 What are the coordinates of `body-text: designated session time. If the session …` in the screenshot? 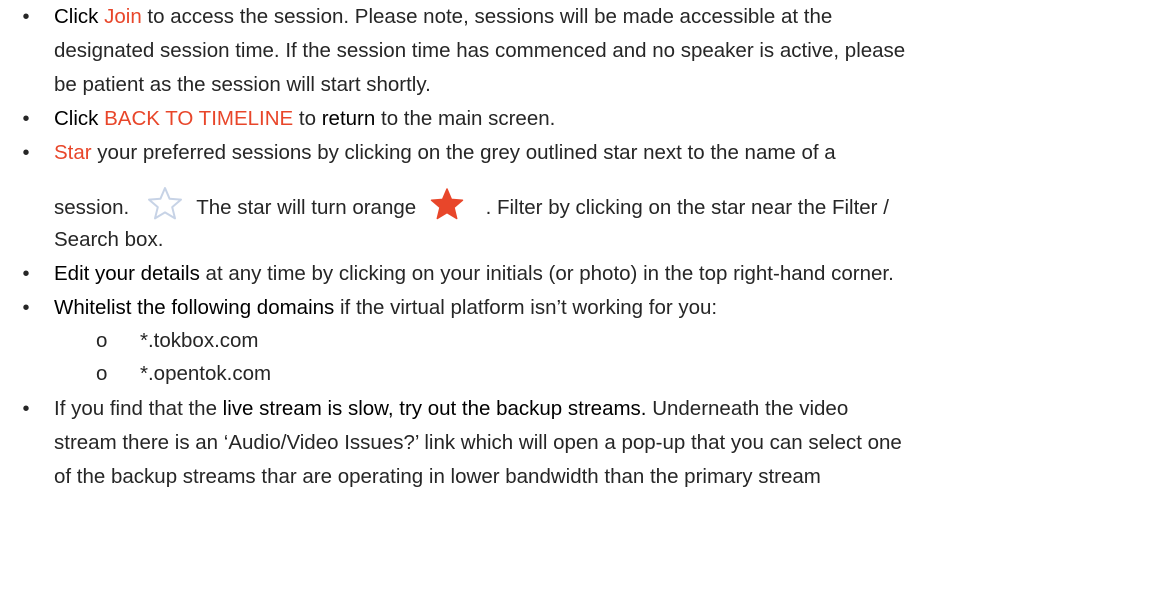 It's located at (480, 50).